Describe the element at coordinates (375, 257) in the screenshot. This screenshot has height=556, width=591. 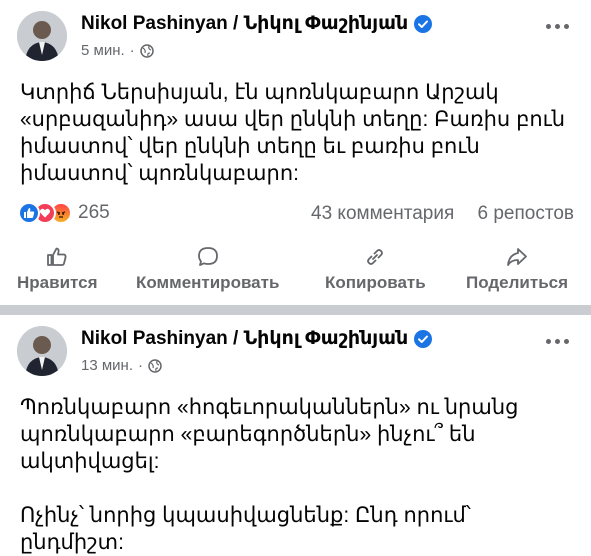
I see `link-icon` at that location.